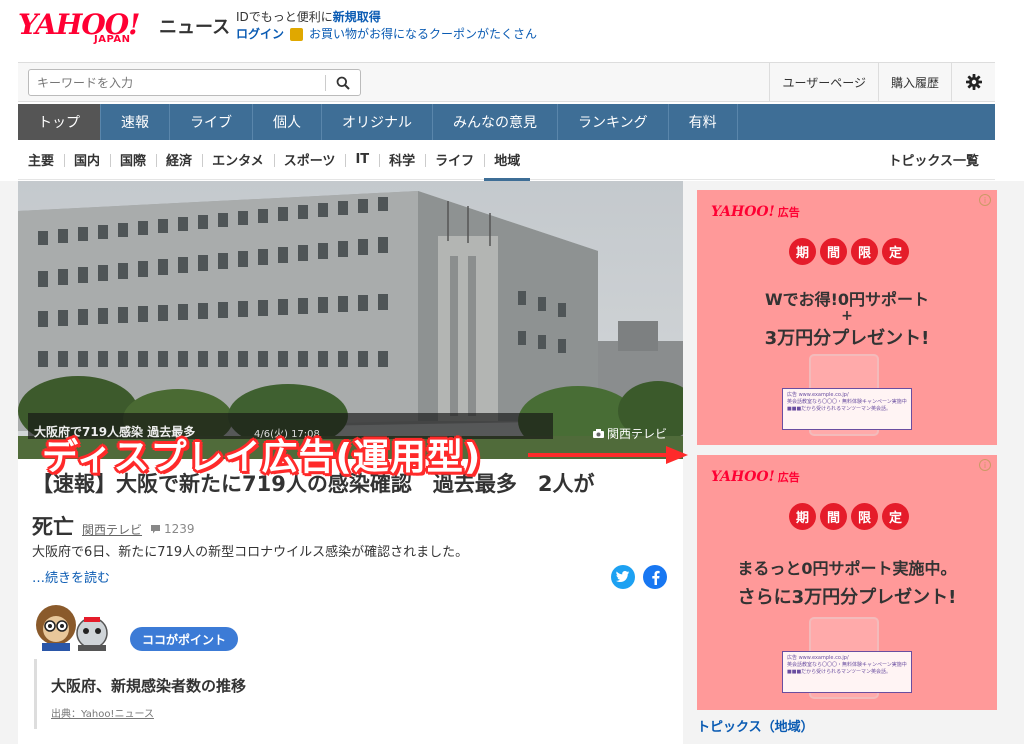 Image resolution: width=1024 pixels, height=744 pixels. What do you see at coordinates (284, 17) in the screenshot?
I see `promo-text: IDでもっと便利に` at bounding box center [284, 17].